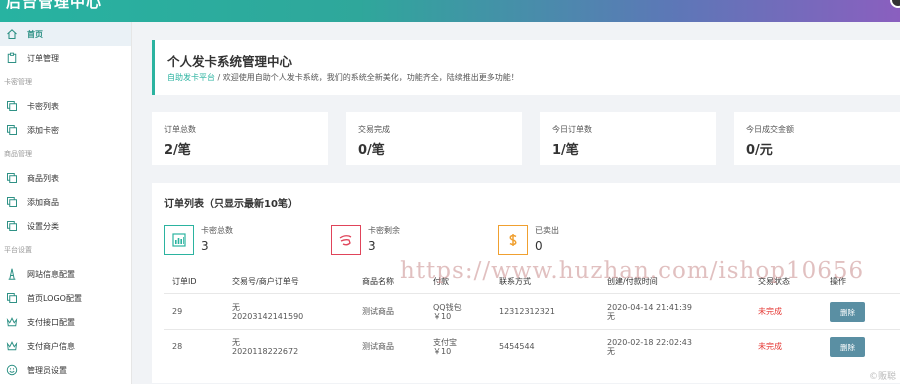 This screenshot has height=384, width=900. I want to click on tower-icon, so click(11, 274).